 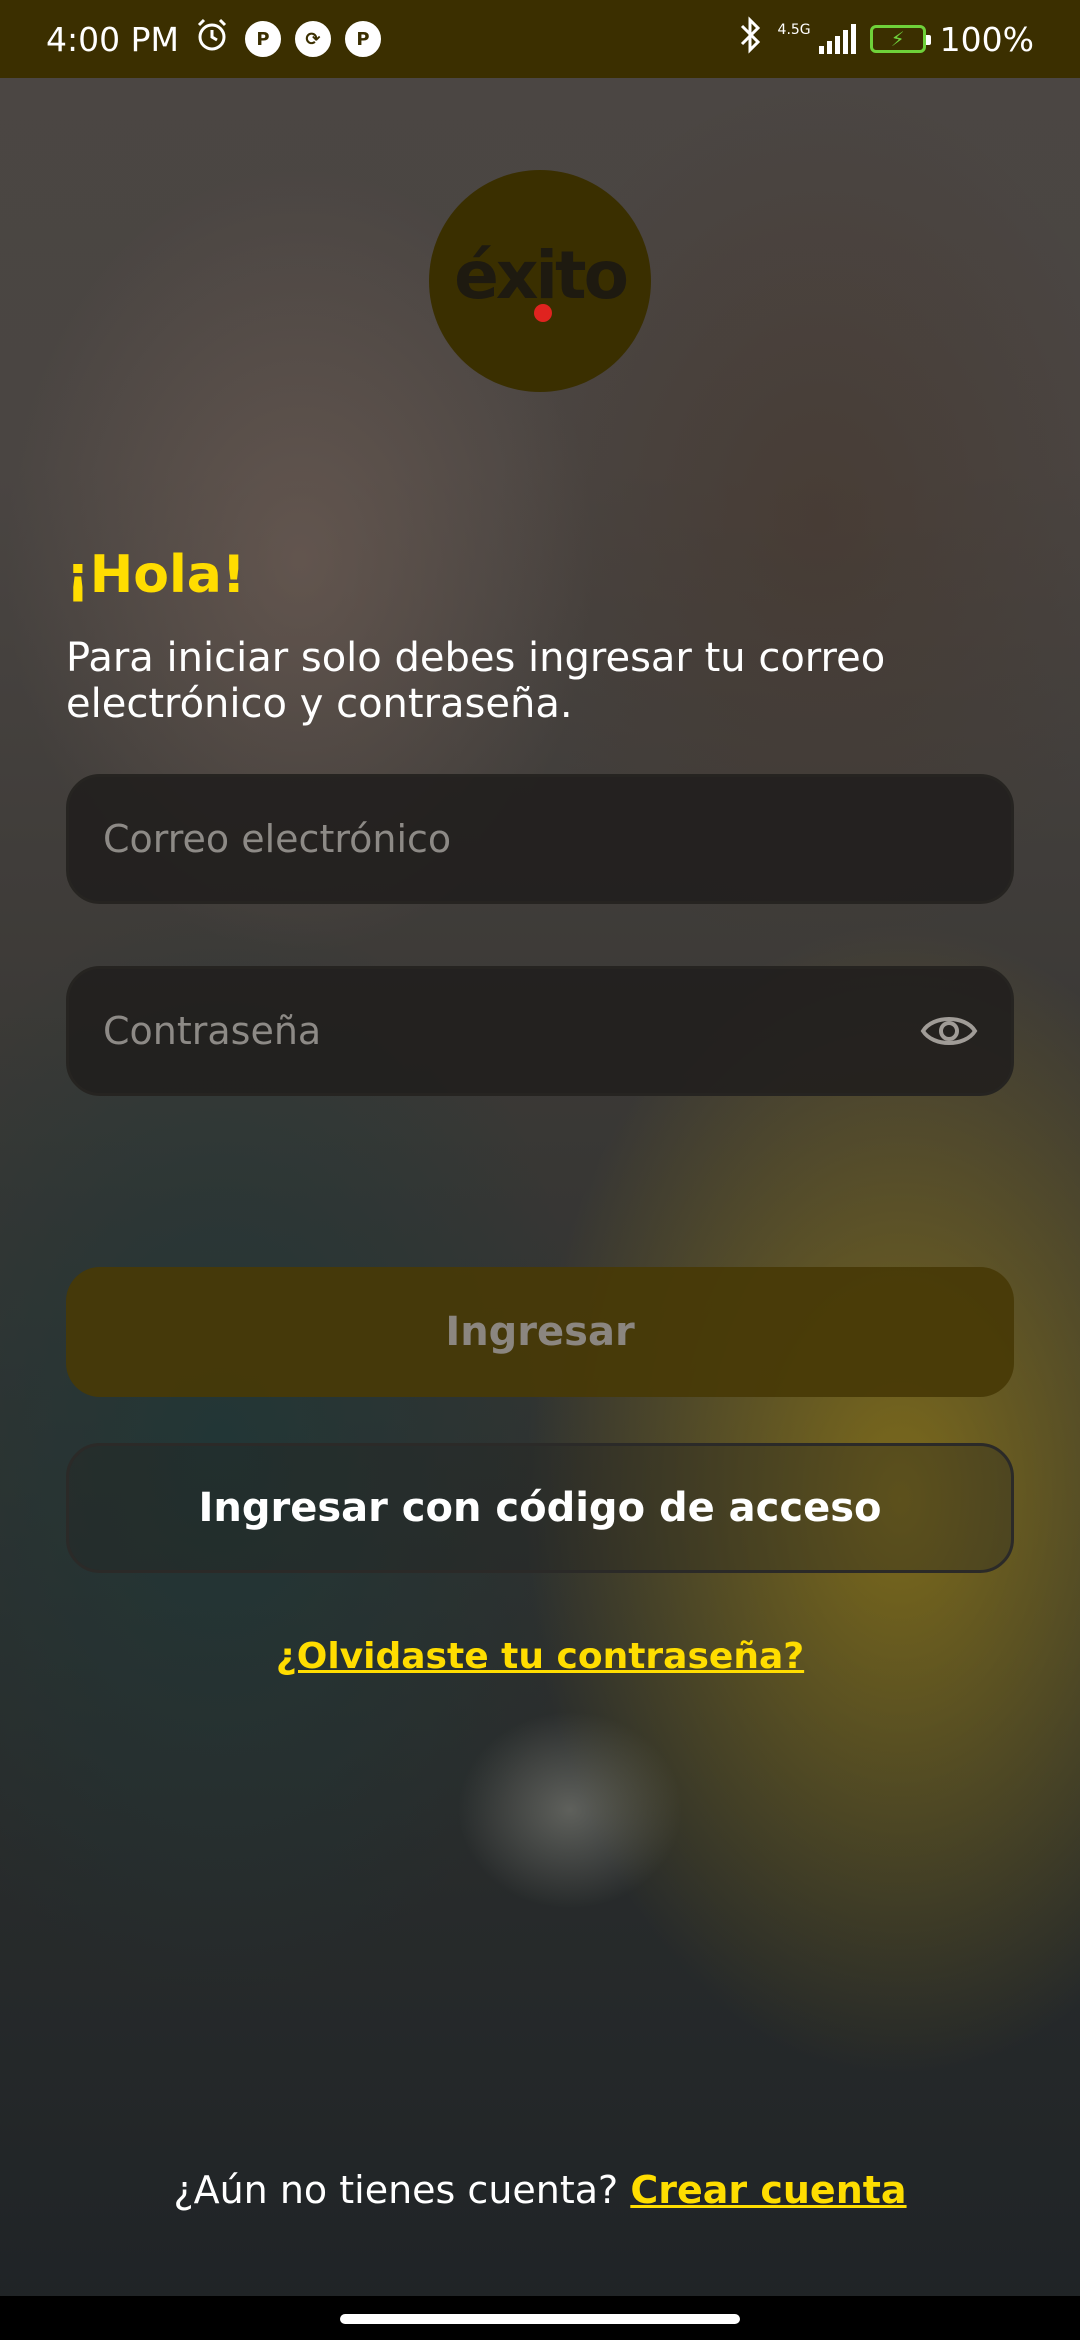 I want to click on battery-charging-icon: ⚡, so click(x=900, y=39).